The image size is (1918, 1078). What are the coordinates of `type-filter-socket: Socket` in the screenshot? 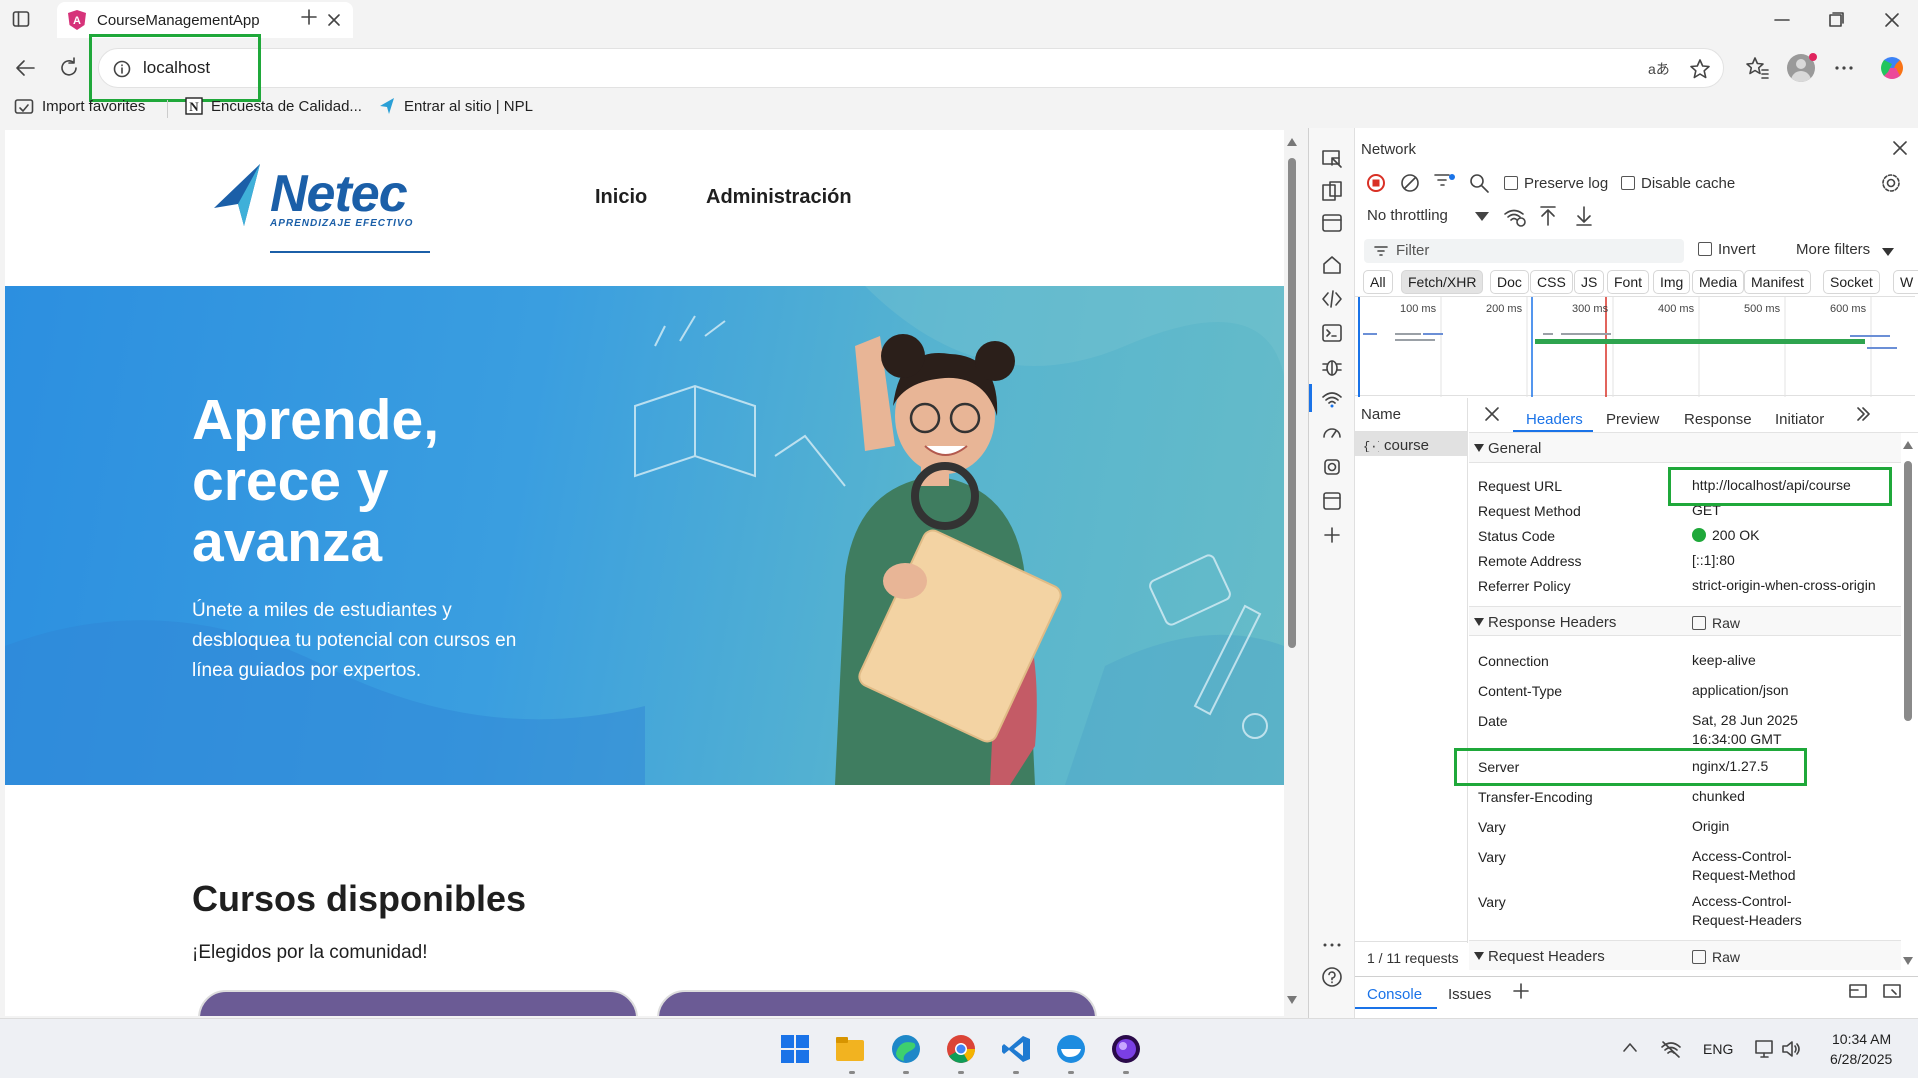 It's located at (1851, 282).